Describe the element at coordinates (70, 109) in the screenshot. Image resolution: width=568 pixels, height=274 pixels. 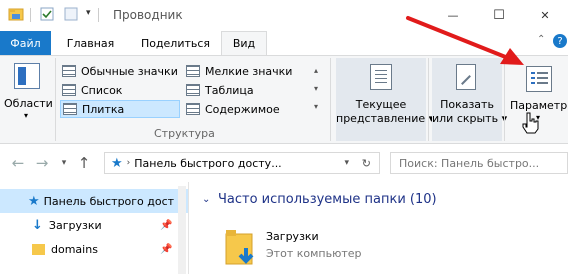
I see `tiles-icon` at that location.